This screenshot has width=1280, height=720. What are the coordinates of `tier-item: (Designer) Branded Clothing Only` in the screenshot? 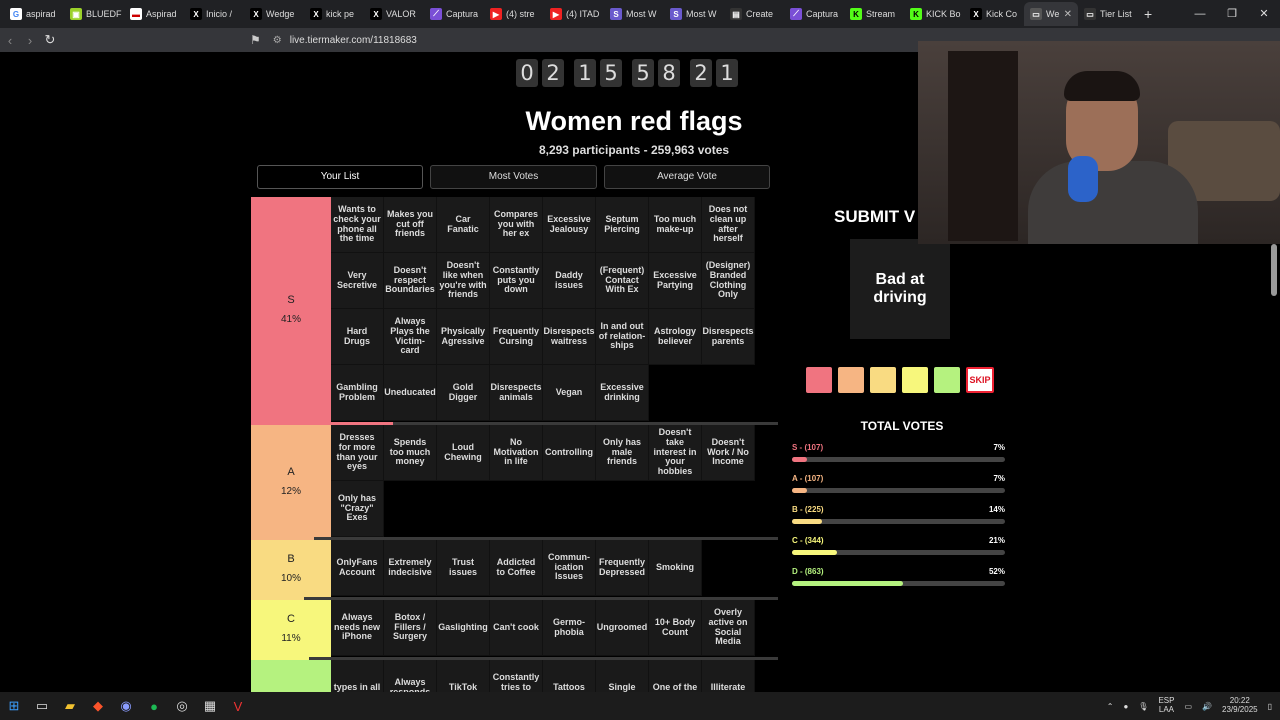 It's located at (728, 281).